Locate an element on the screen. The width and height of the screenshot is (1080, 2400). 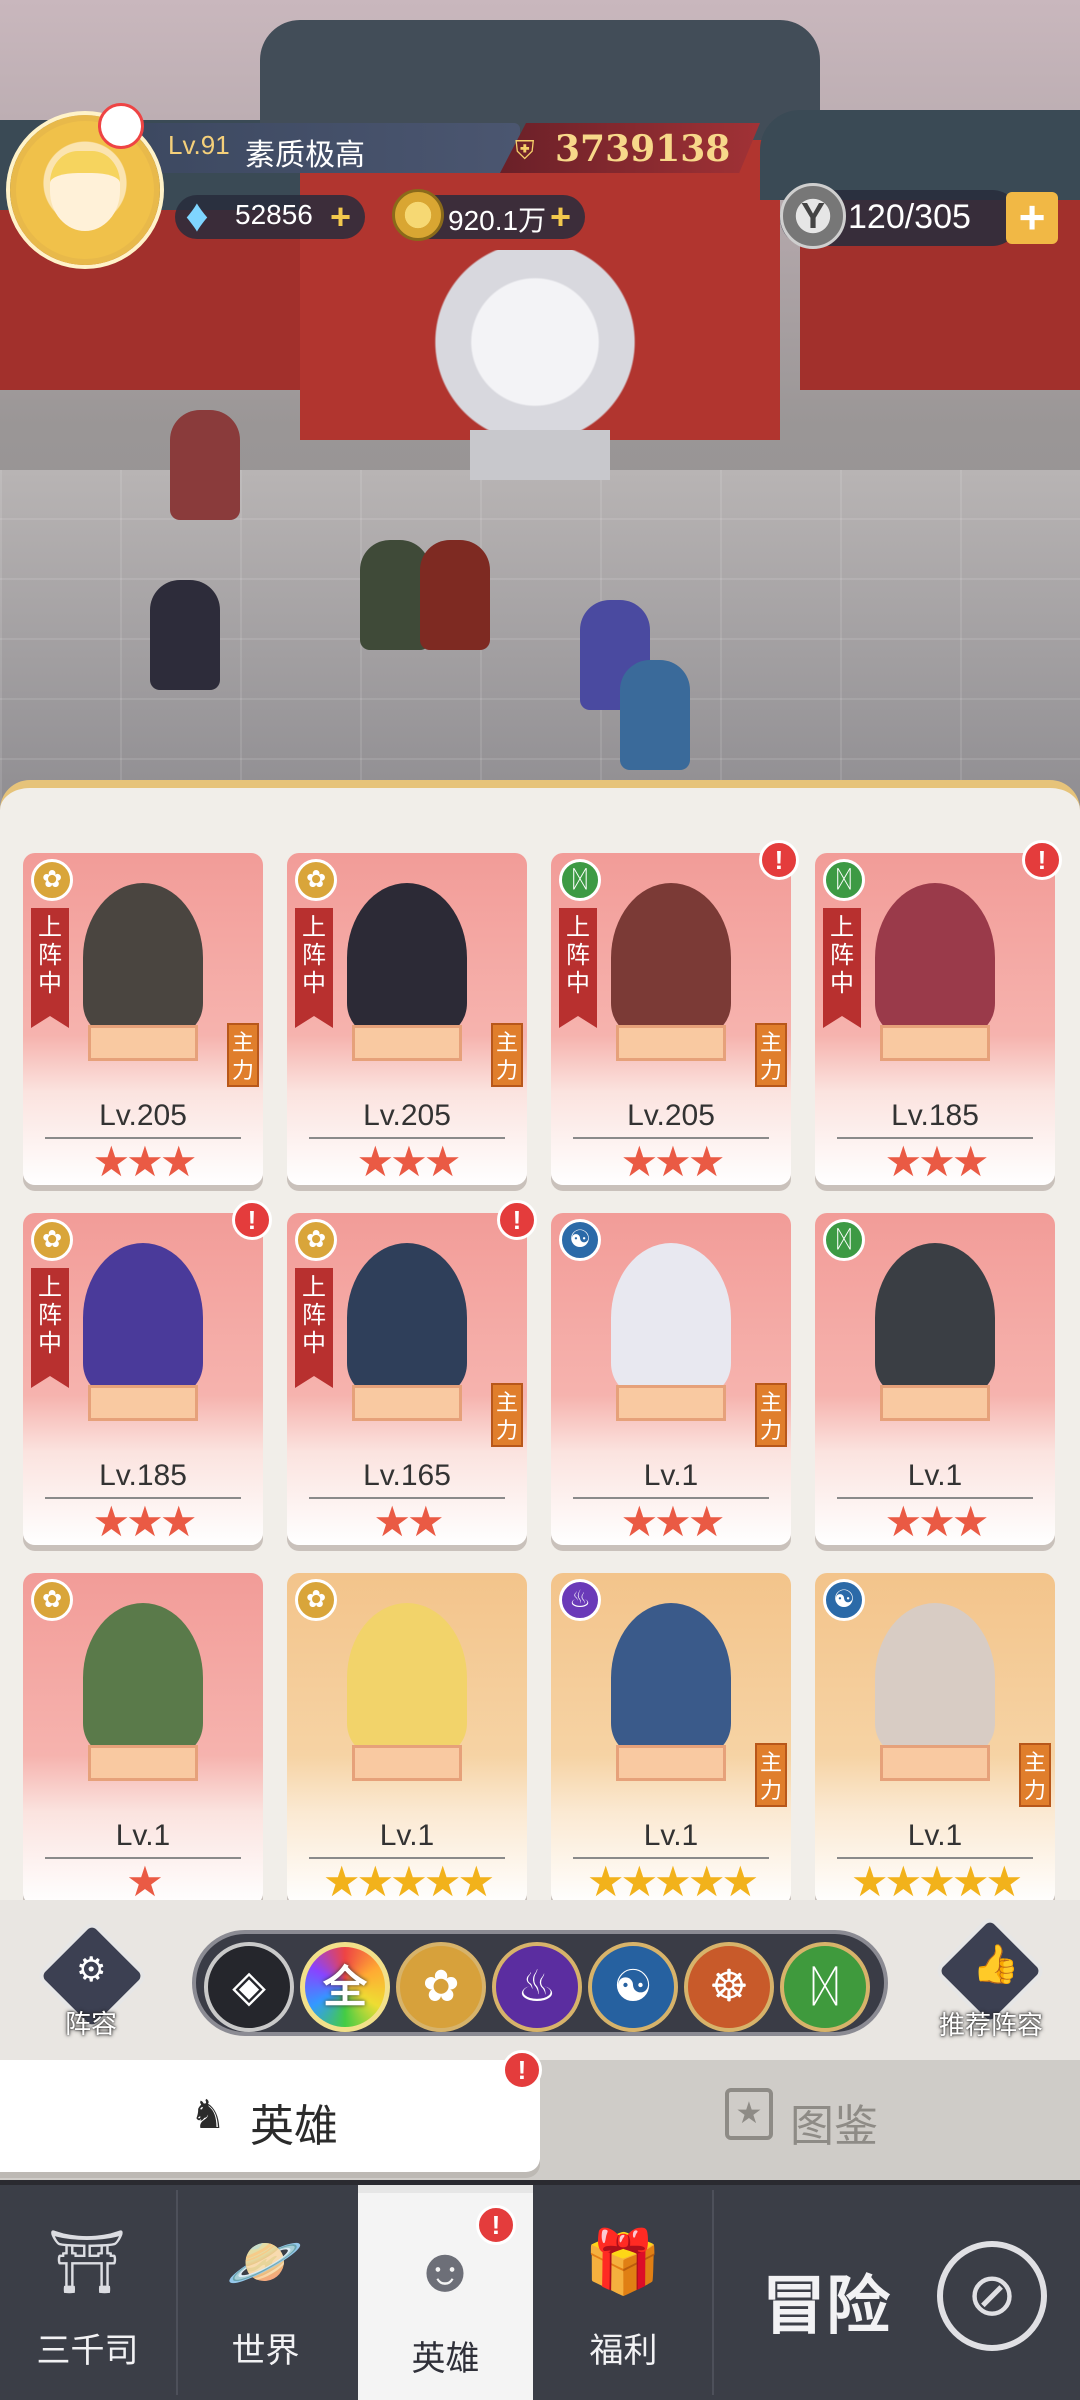
hero-card: ♨ 主力 Lv.1 ★★★★★ is located at coordinates (671, 1739).